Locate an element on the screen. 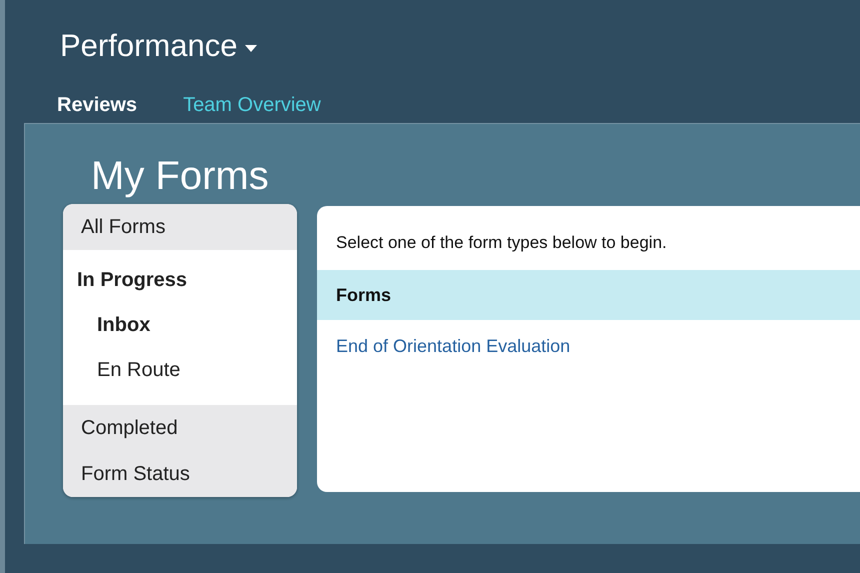 Image resolution: width=860 pixels, height=573 pixels. module-menu-button: Performance is located at coordinates (159, 46).